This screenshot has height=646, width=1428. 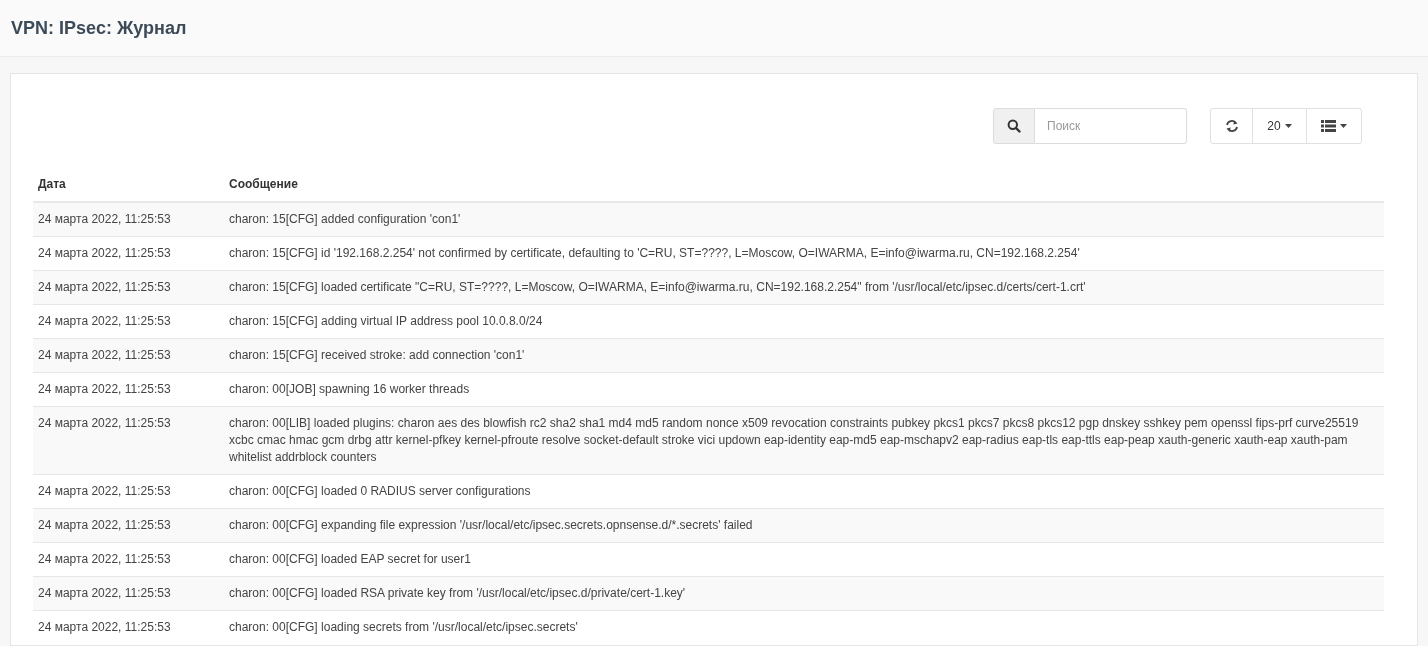 I want to click on message-cell: charon: 15[CFG] received stroke: add connection 'con1', so click(x=804, y=355).